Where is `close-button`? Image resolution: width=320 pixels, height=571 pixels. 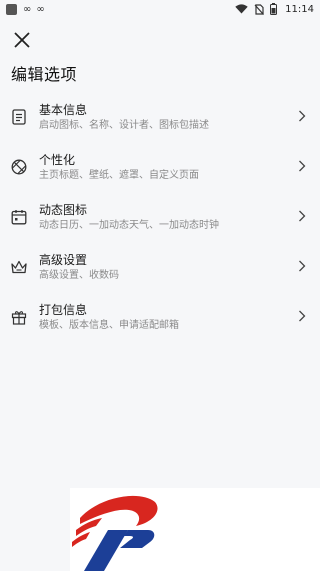
close-button is located at coordinates (22, 40).